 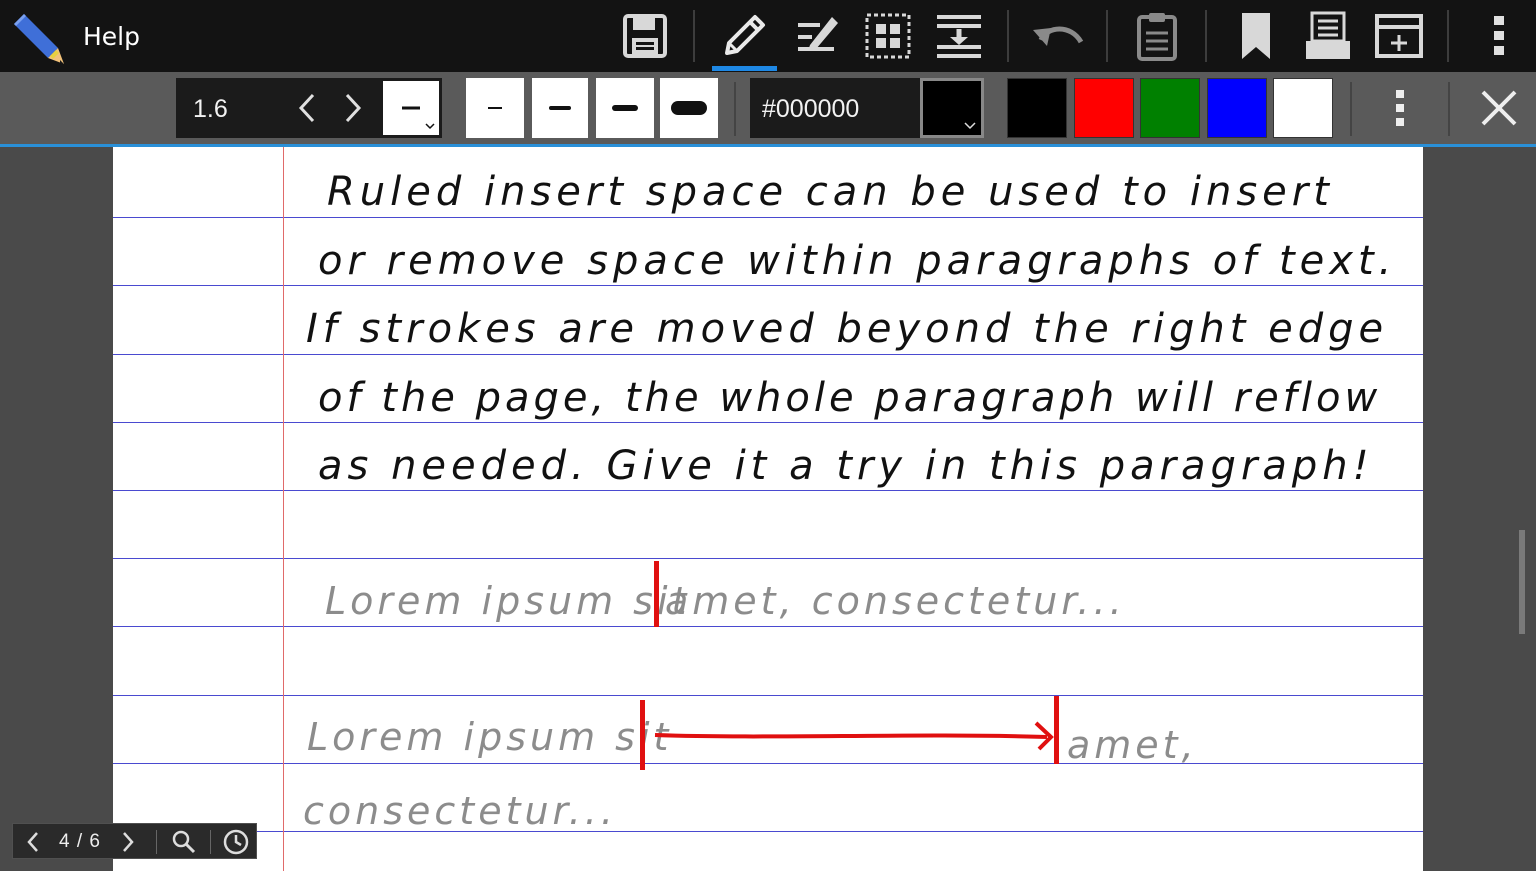 I want to click on color-swatch-white, so click(x=1303, y=108).